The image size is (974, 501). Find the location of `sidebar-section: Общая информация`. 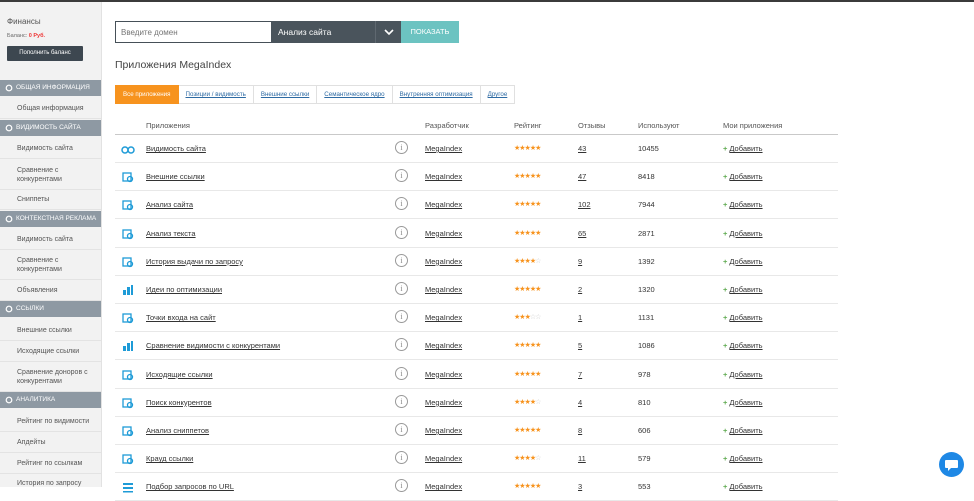

sidebar-section: Общая информация is located at coordinates (50, 88).